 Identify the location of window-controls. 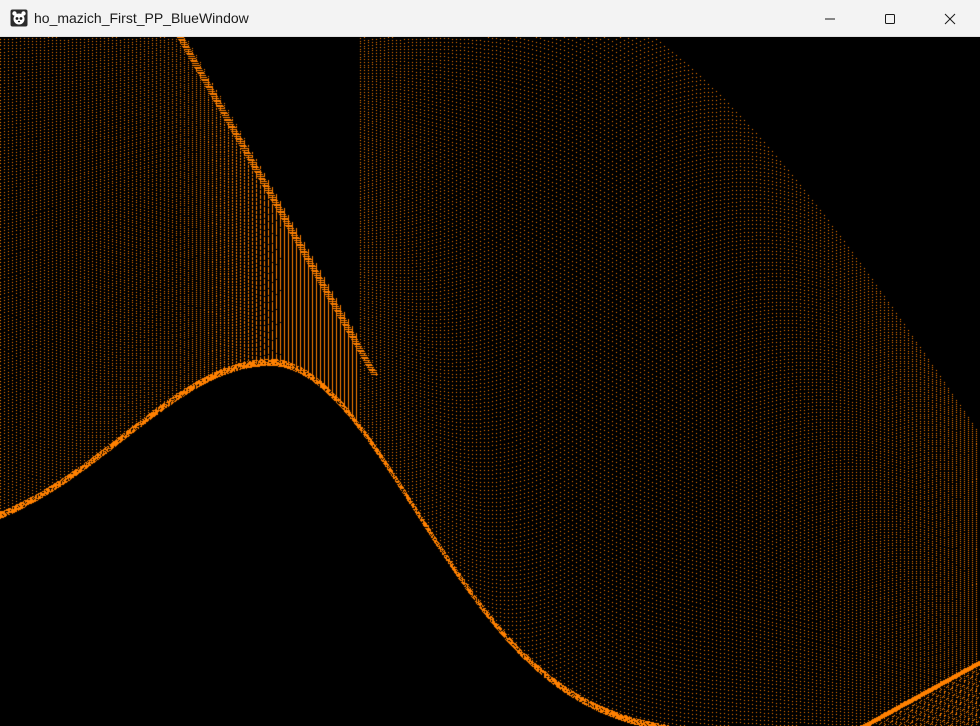
(890, 18).